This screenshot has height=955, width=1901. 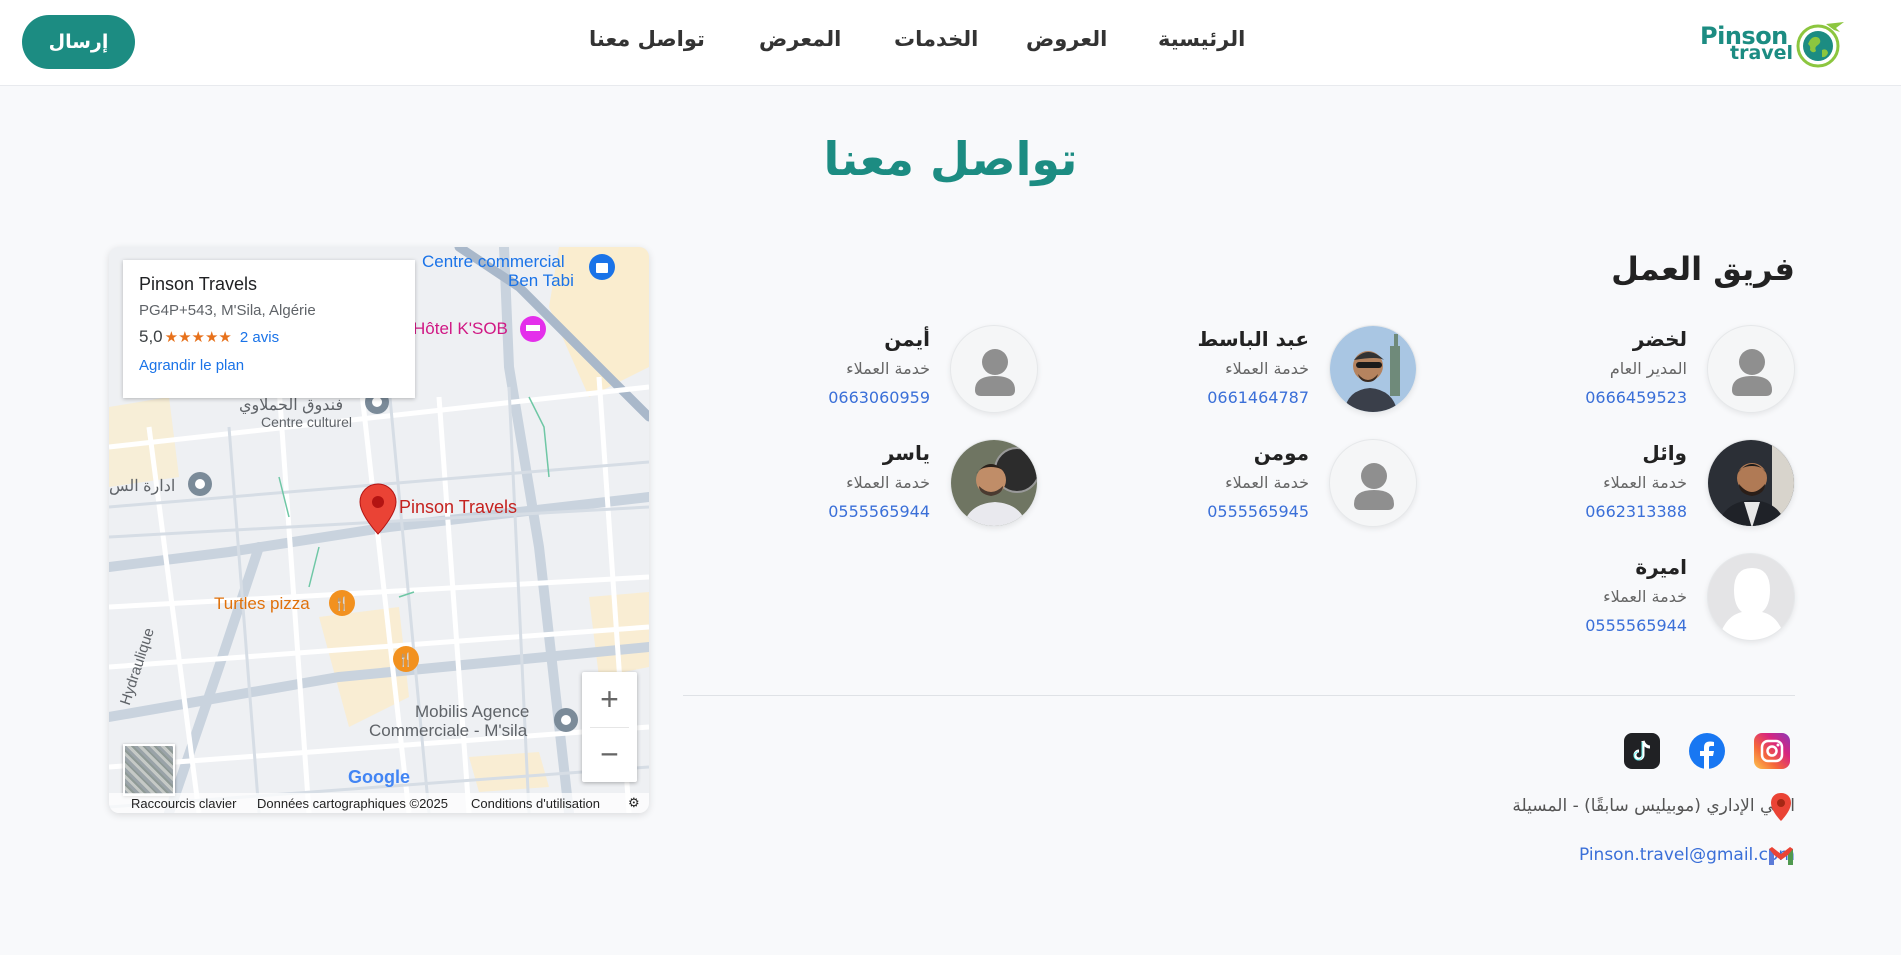 What do you see at coordinates (634, 803) in the screenshot?
I see `report-bug-icon: ⚙` at bounding box center [634, 803].